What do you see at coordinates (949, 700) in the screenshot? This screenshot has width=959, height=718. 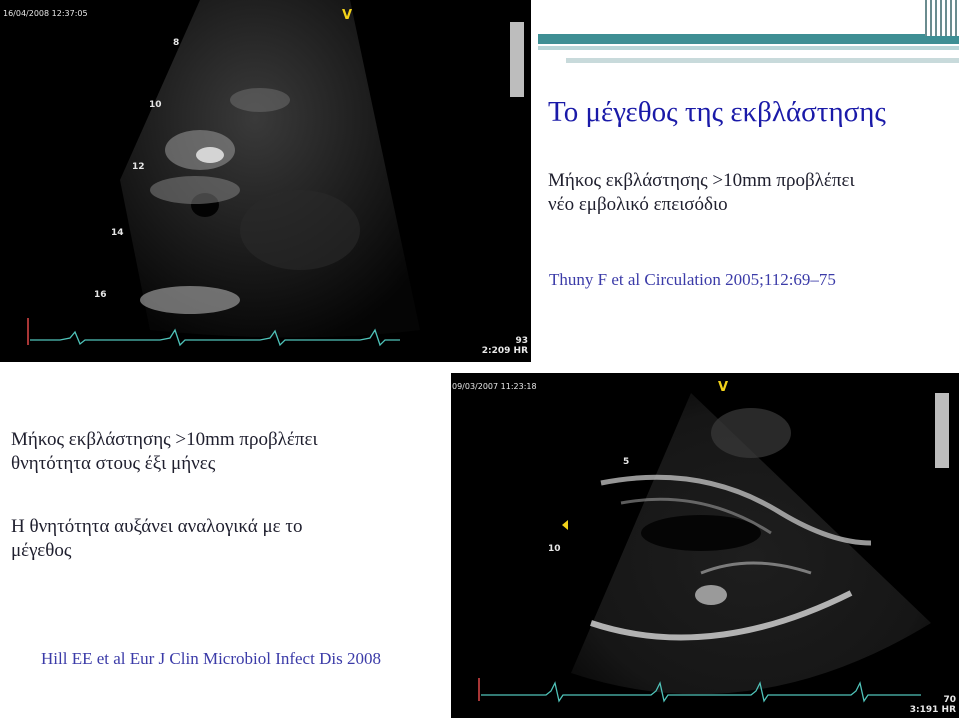 I see `heart-rate-value: 70` at bounding box center [949, 700].